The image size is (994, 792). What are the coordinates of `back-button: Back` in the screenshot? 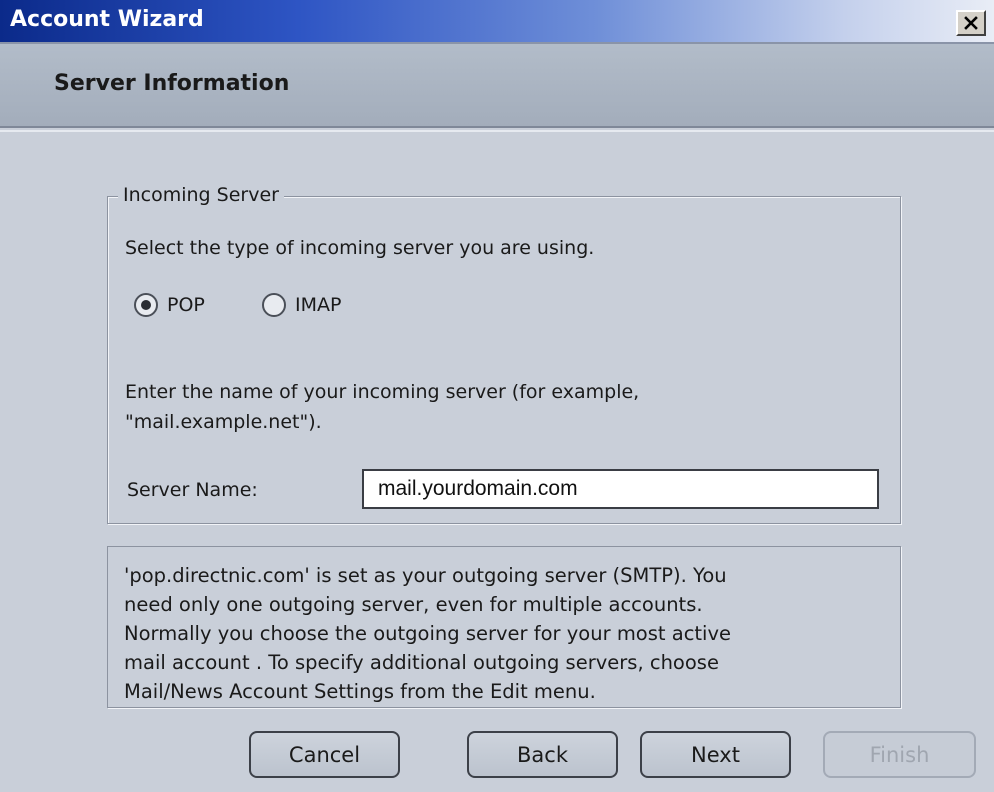 It's located at (542, 754).